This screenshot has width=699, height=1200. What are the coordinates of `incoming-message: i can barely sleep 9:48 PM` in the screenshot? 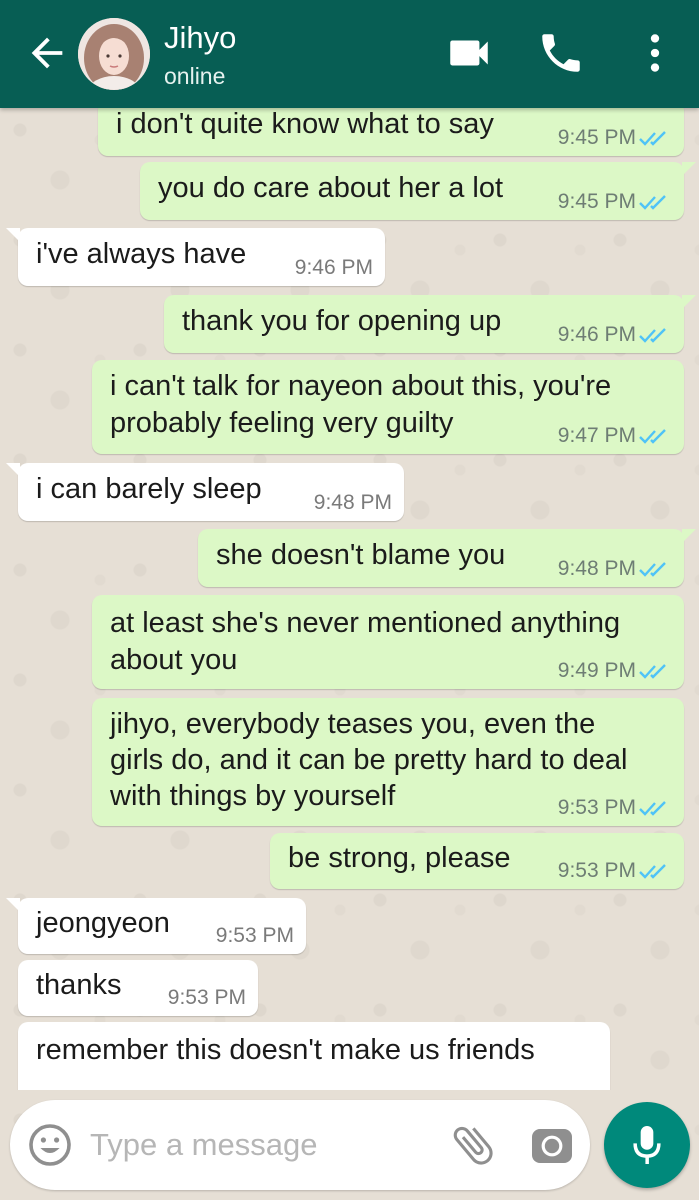 It's located at (205, 492).